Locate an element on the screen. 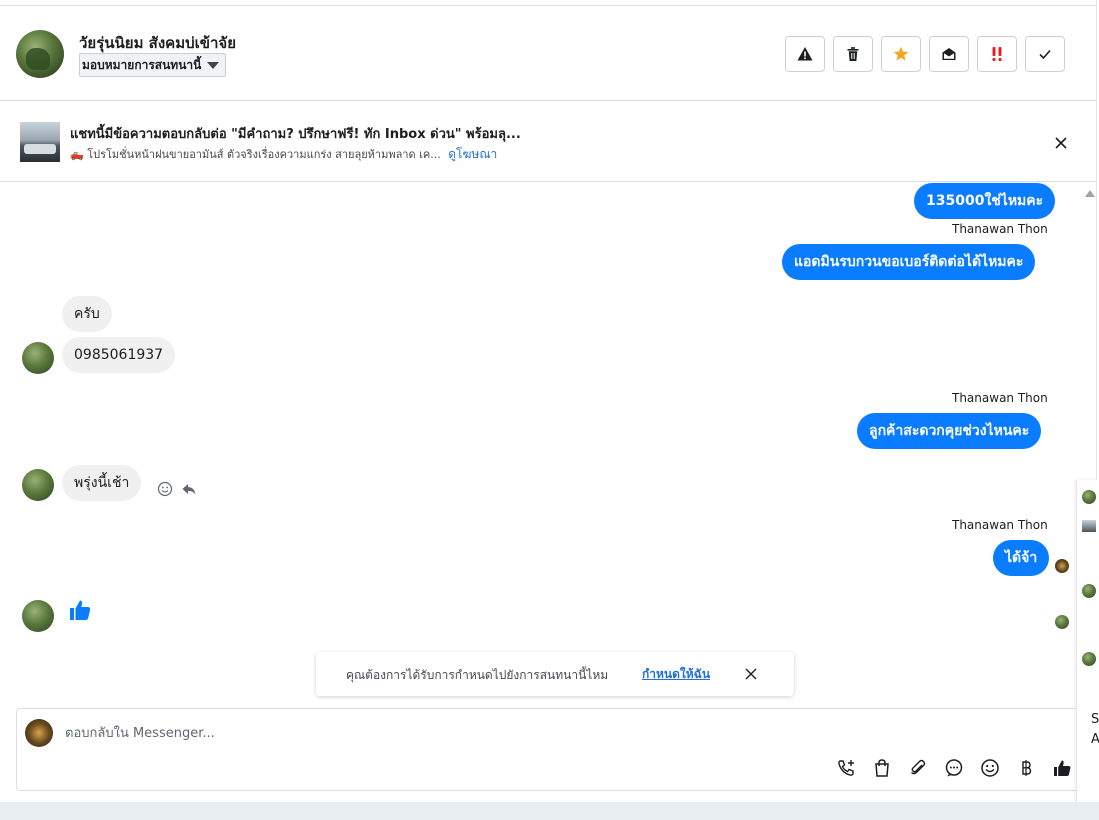 This screenshot has height=820, width=1099. mark-done-button is located at coordinates (1045, 54).